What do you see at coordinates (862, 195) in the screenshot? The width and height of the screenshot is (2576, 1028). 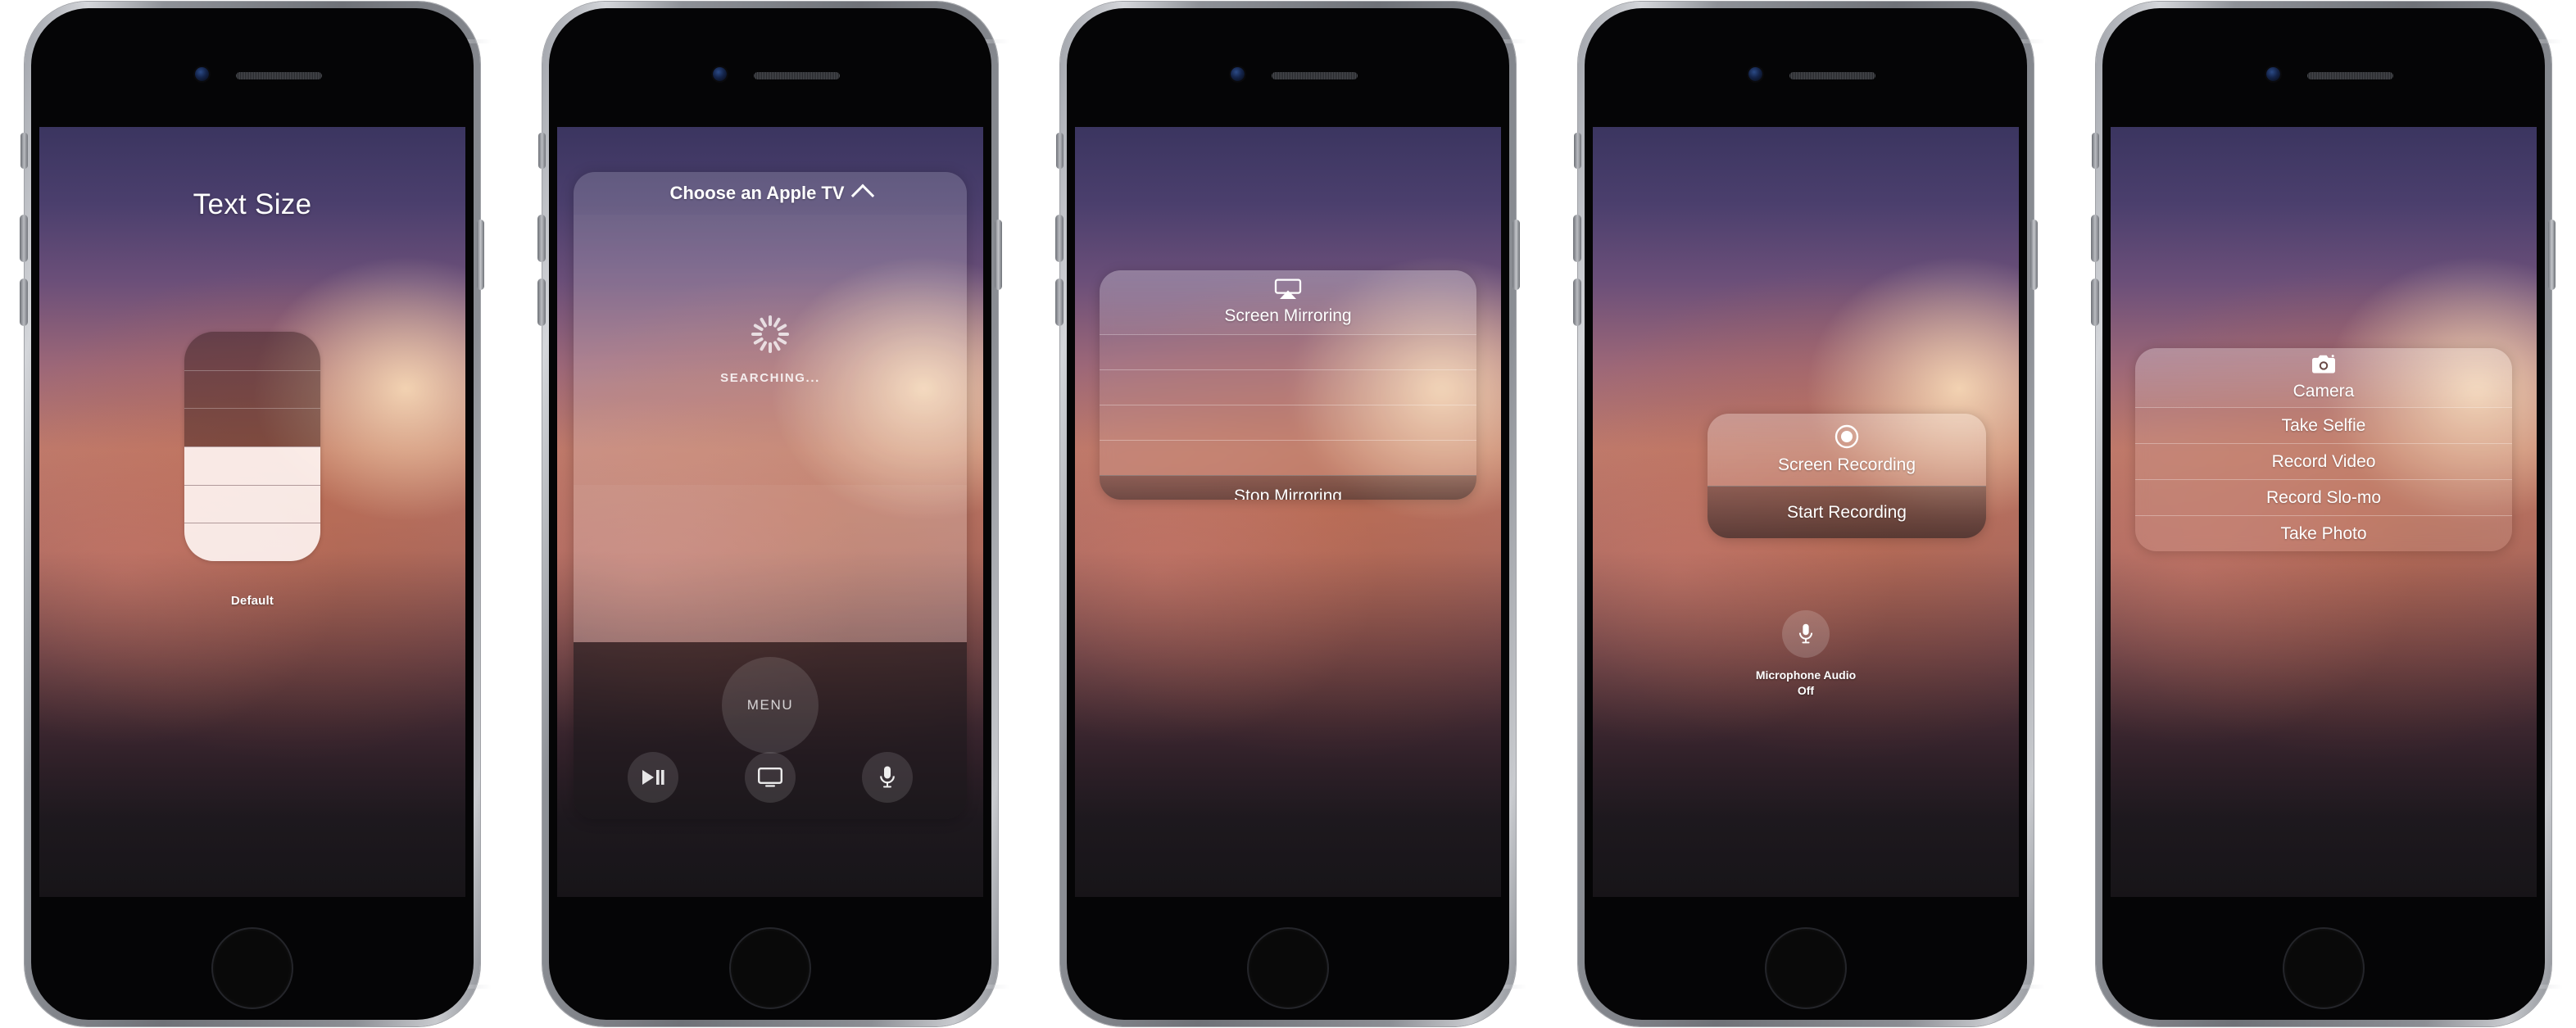 I see `chevron-up-icon` at bounding box center [862, 195].